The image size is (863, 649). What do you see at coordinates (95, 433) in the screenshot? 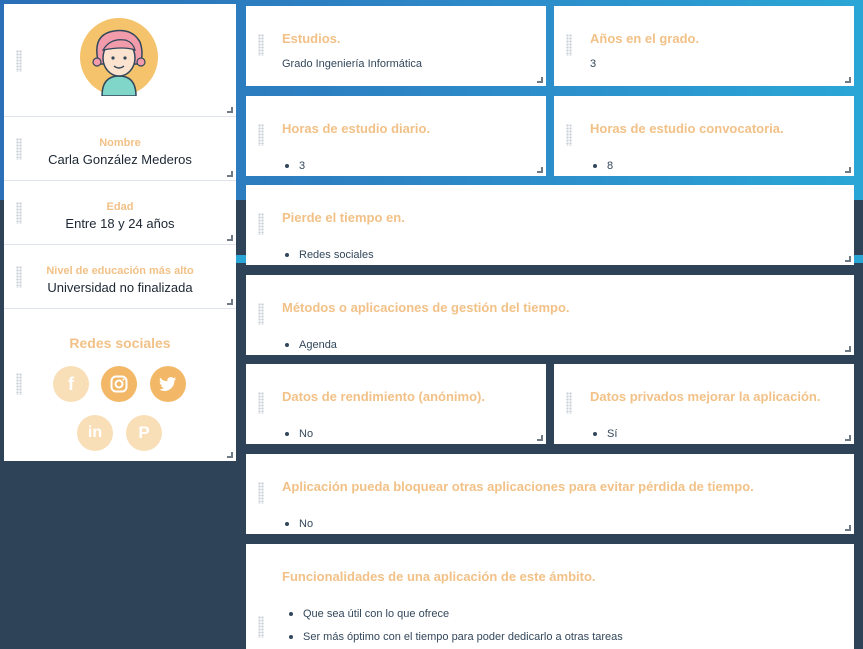
I see `linkedin-icon: in` at bounding box center [95, 433].